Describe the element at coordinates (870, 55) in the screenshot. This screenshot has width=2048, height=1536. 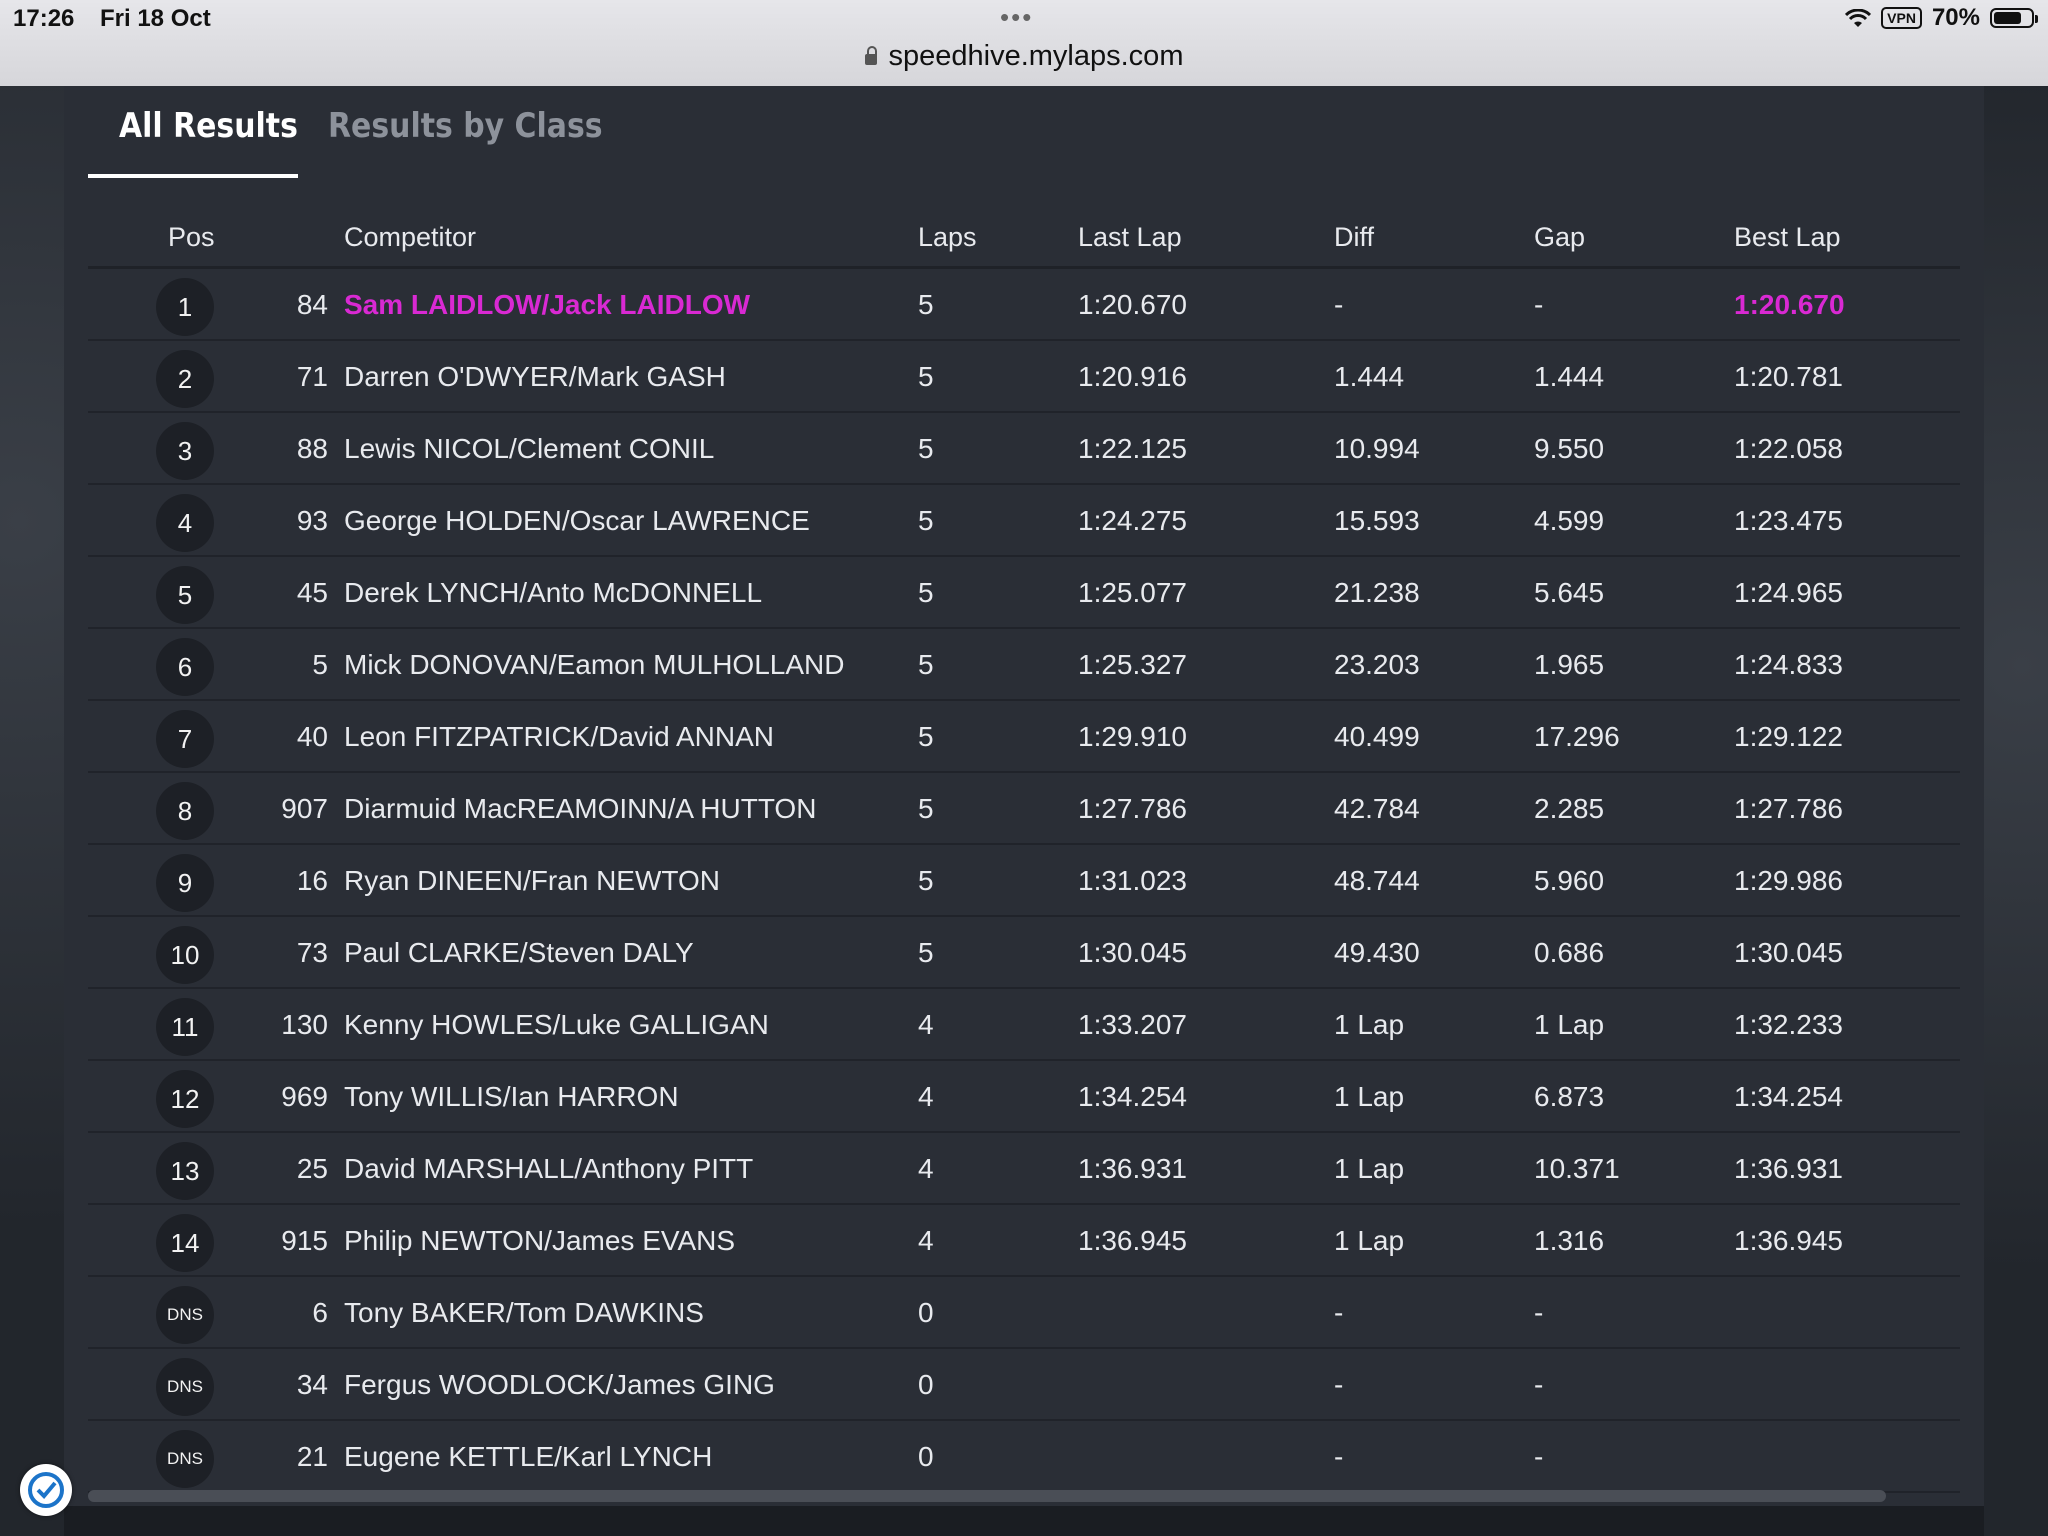
I see `lock-icon` at that location.